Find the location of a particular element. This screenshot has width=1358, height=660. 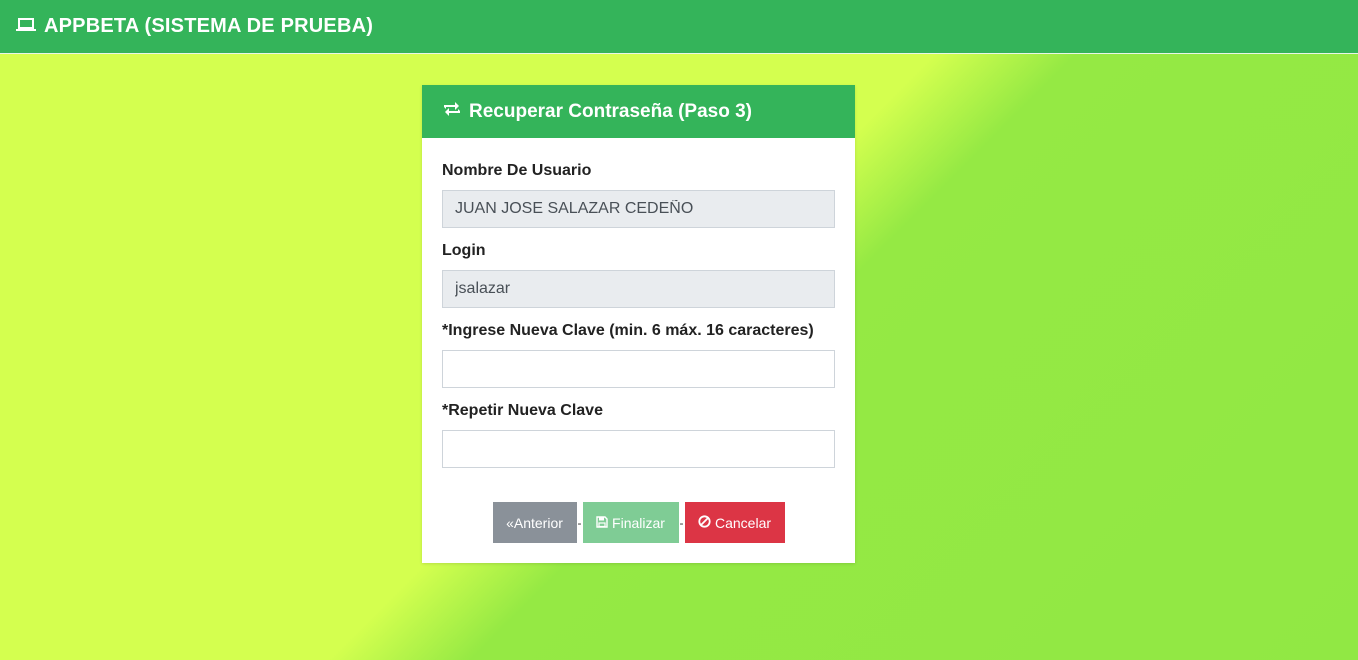

repeat-password-input is located at coordinates (638, 449).